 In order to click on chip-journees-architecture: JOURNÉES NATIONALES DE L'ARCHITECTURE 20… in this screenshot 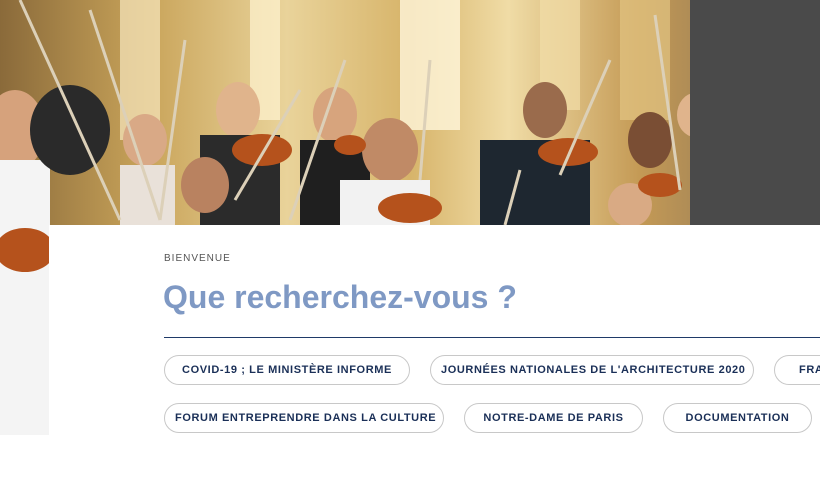, I will do `click(592, 370)`.